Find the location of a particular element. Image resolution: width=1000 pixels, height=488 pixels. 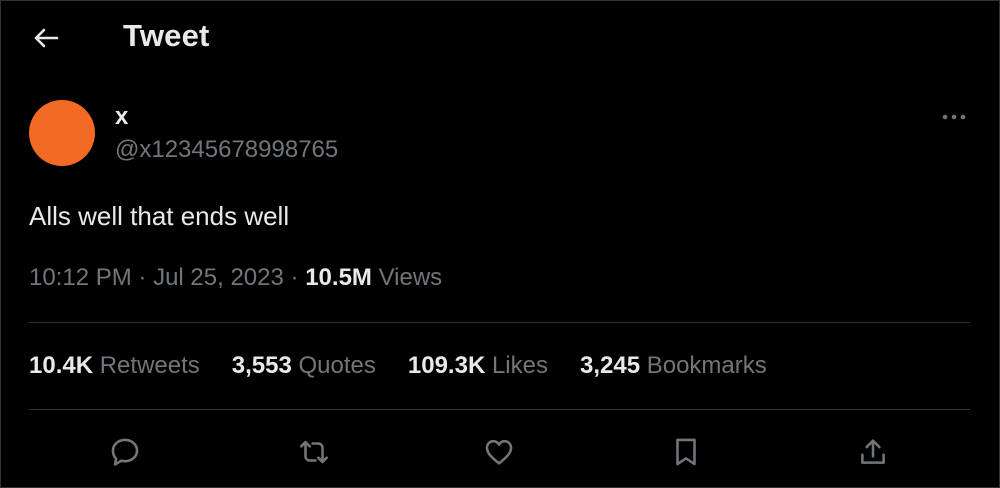

bookmark-button is located at coordinates (686, 452).